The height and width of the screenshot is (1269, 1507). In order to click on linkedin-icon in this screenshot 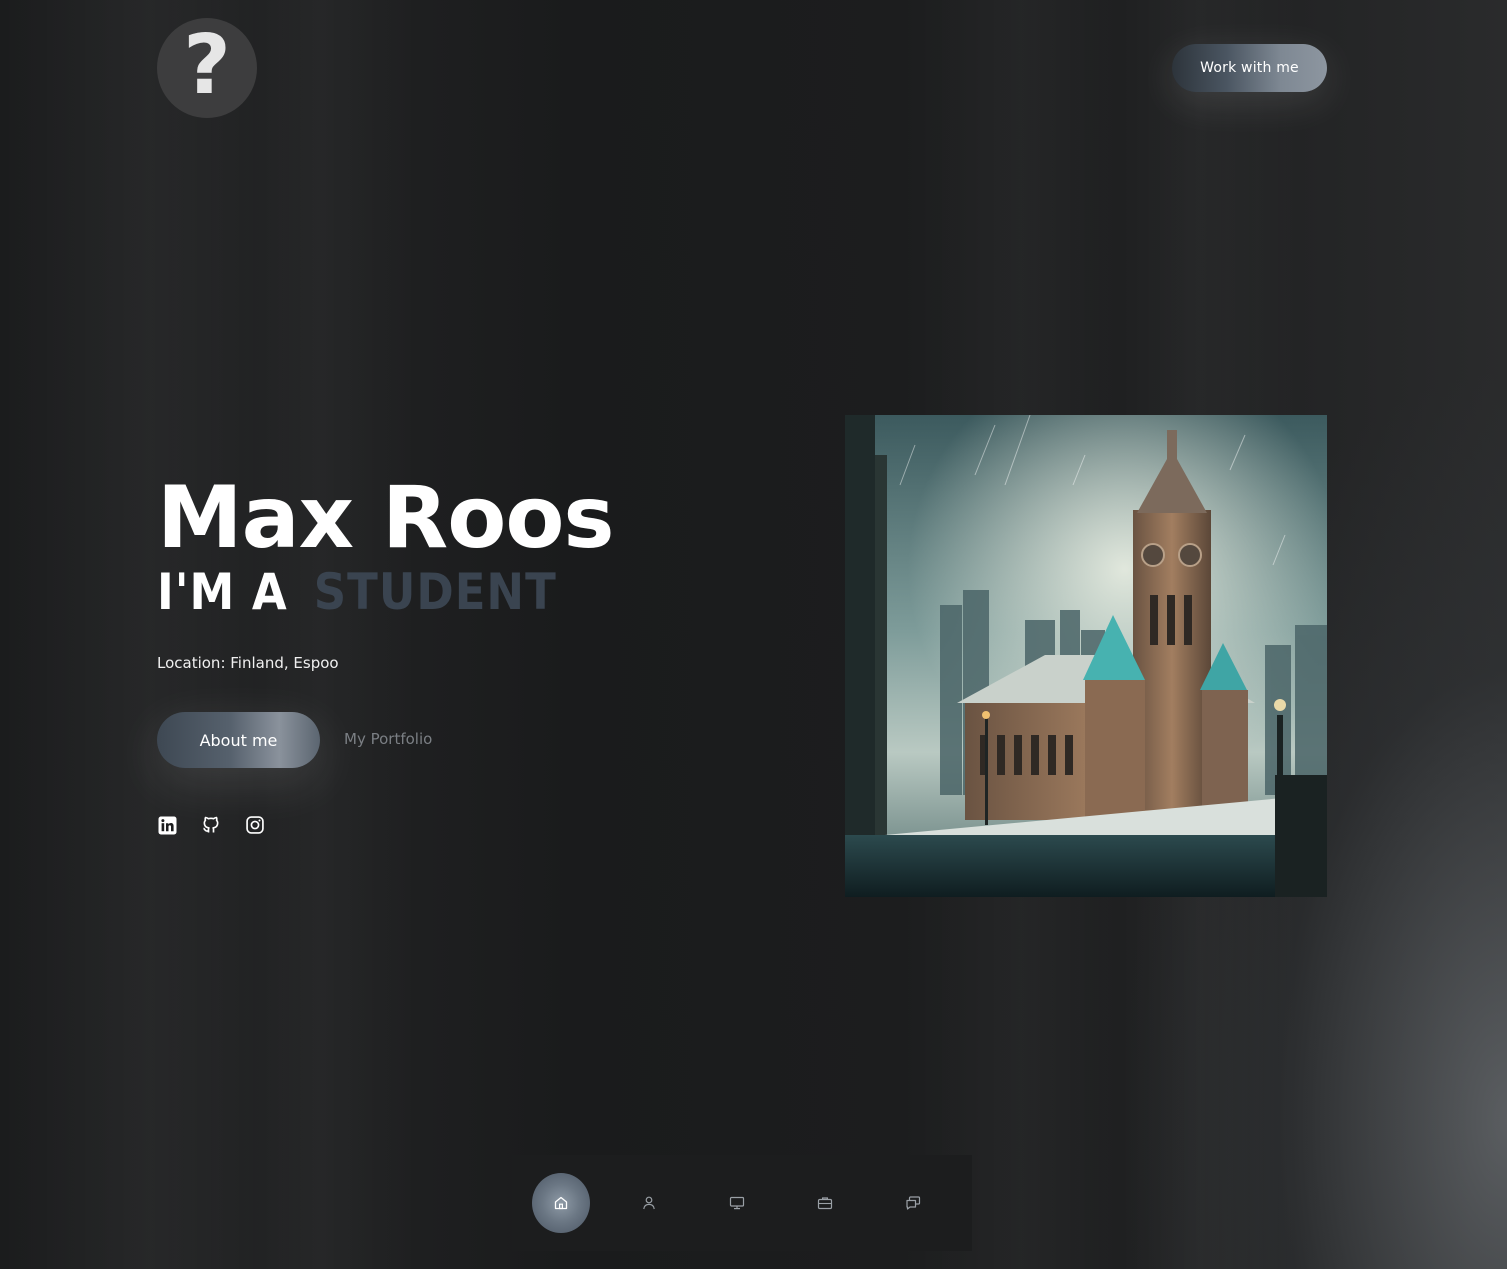, I will do `click(167, 825)`.